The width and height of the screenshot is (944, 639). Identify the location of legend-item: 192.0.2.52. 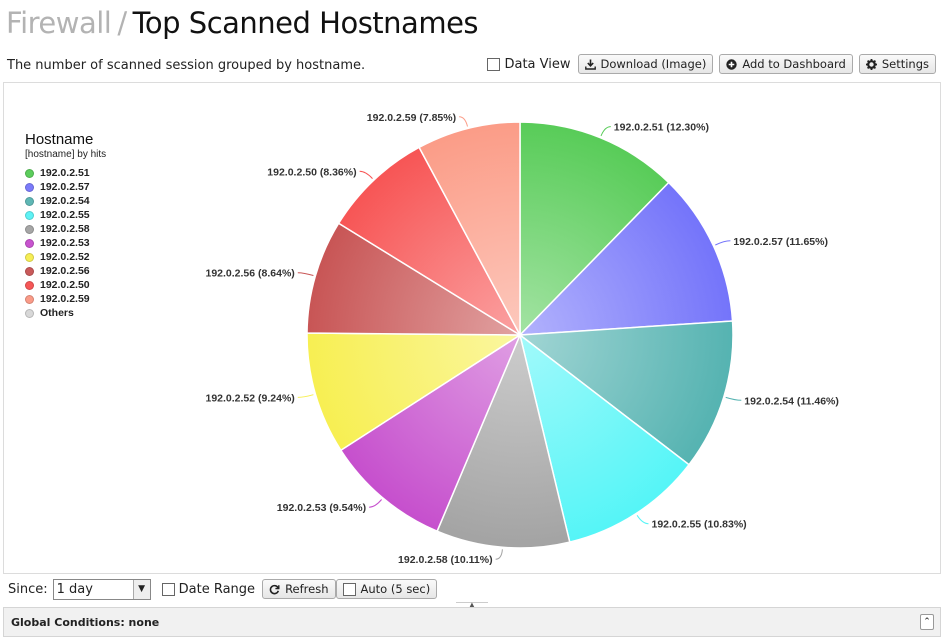
(65, 257).